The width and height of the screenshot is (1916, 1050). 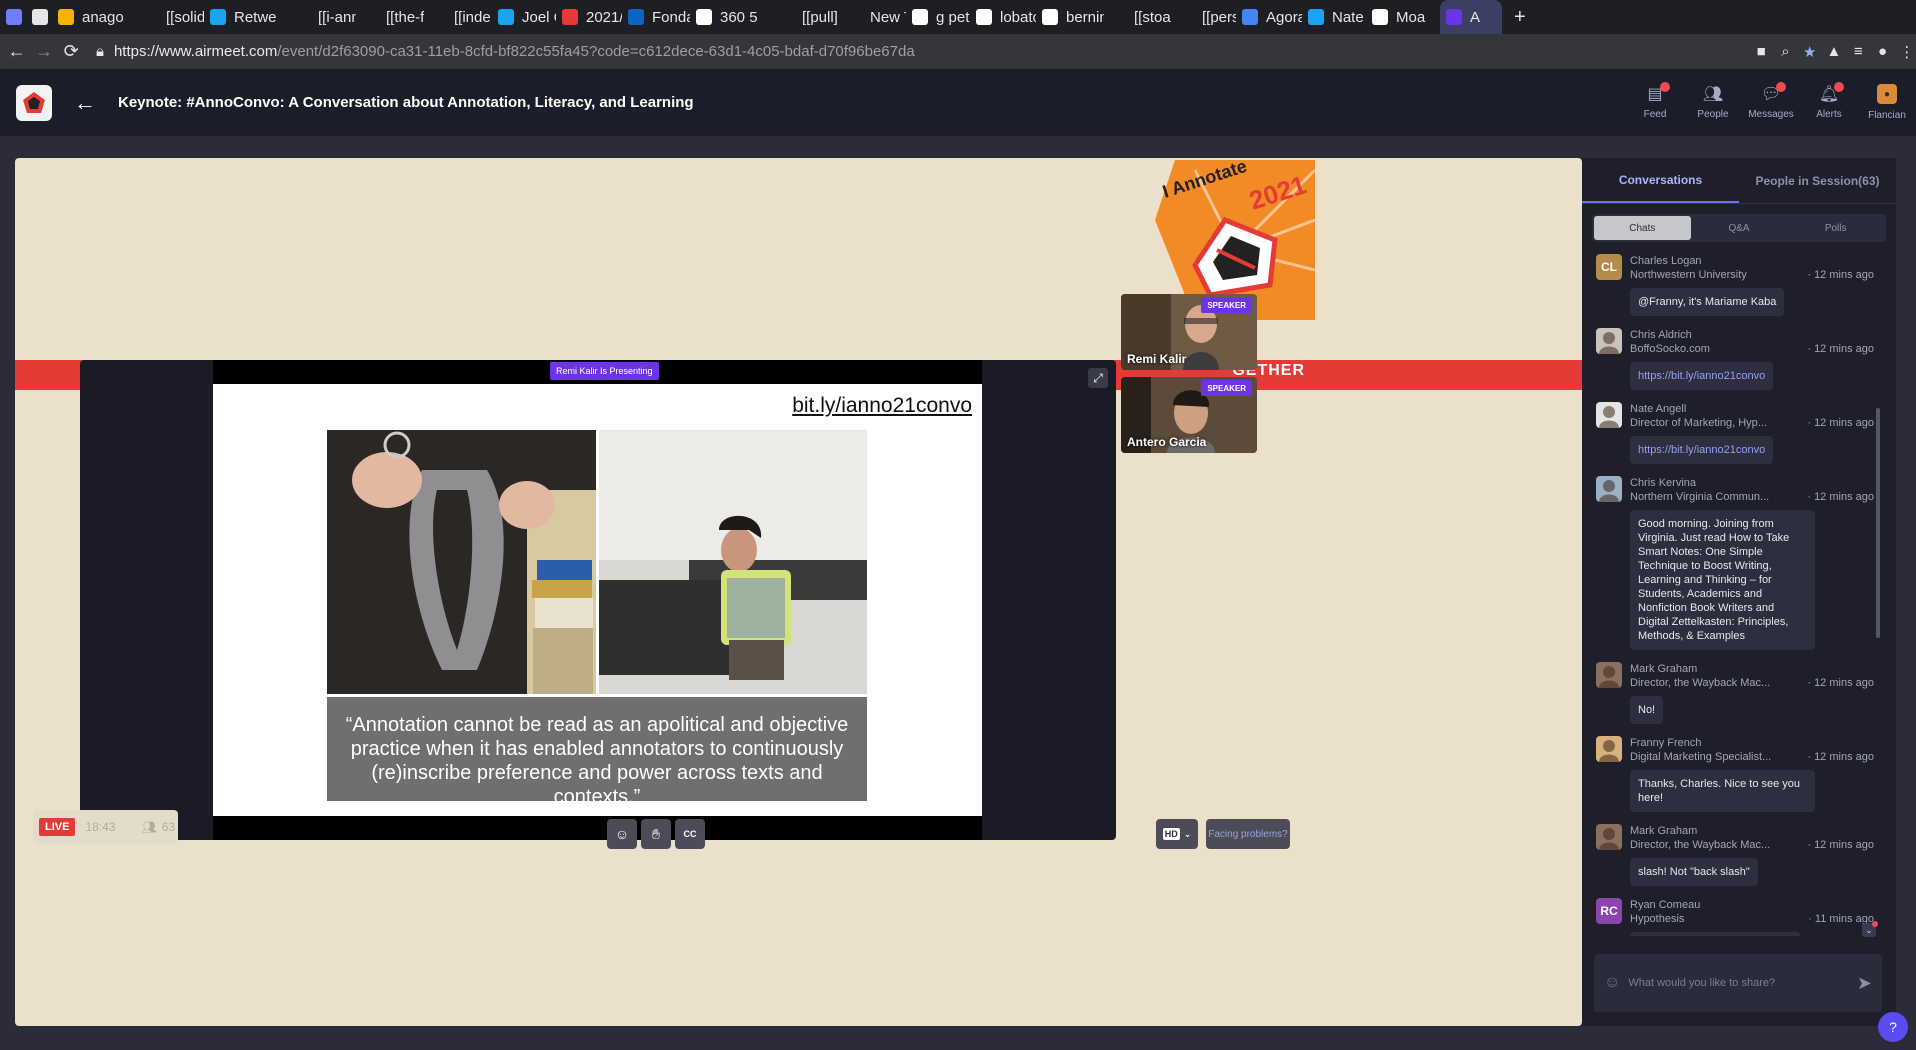 I want to click on speaker-tile: SPEAKER Antero Garcia, so click(x=1189, y=415).